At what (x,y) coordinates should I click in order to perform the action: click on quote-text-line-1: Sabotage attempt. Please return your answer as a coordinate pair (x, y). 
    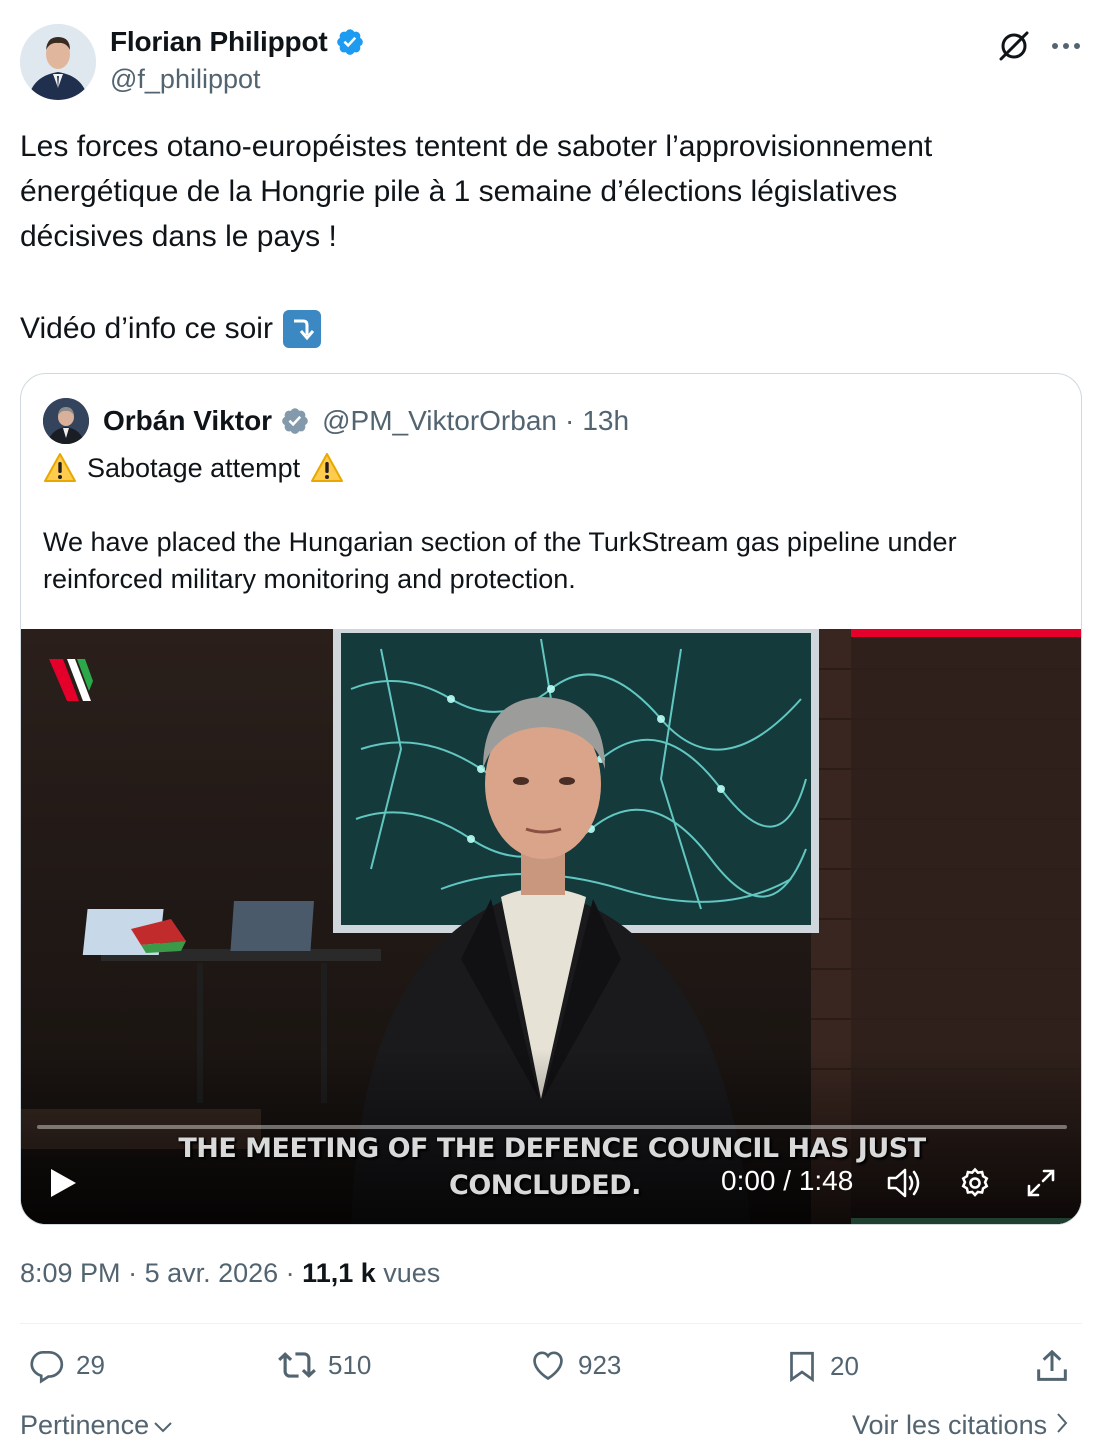
    Looking at the image, I should click on (193, 468).